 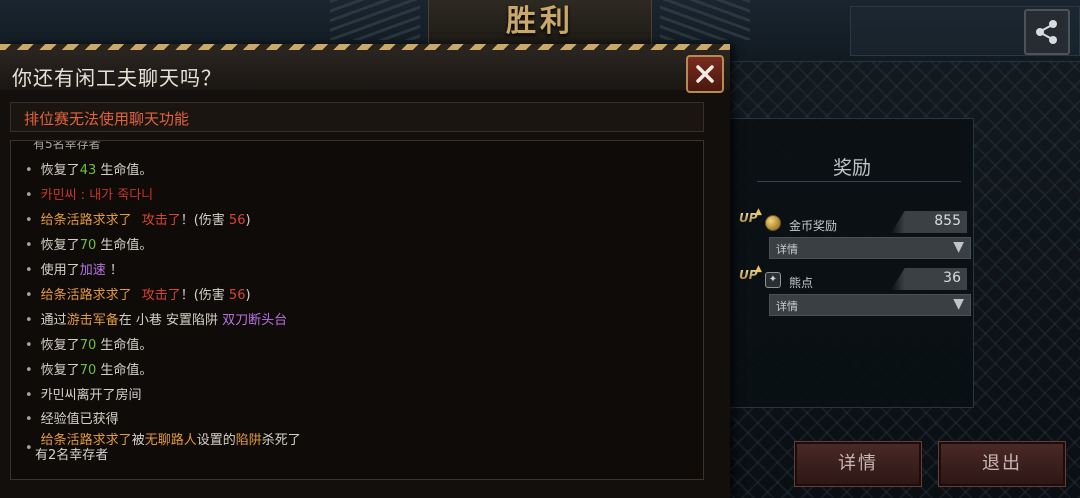 I want to click on log-line: • 经验值已获得, so click(x=72, y=418).